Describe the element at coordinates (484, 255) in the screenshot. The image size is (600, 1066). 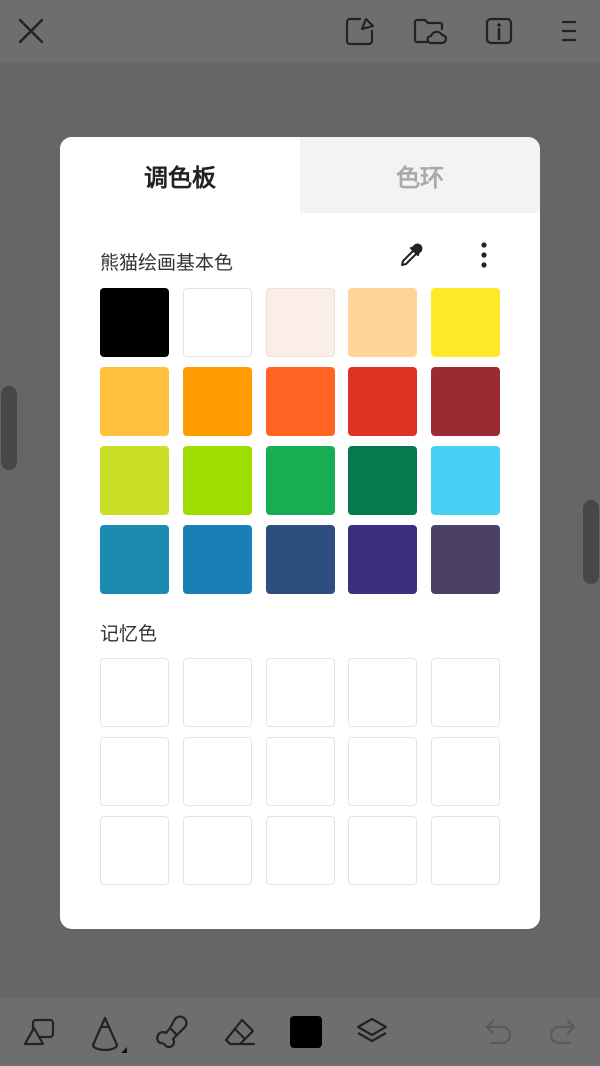
I see `more-vertical-icon` at that location.